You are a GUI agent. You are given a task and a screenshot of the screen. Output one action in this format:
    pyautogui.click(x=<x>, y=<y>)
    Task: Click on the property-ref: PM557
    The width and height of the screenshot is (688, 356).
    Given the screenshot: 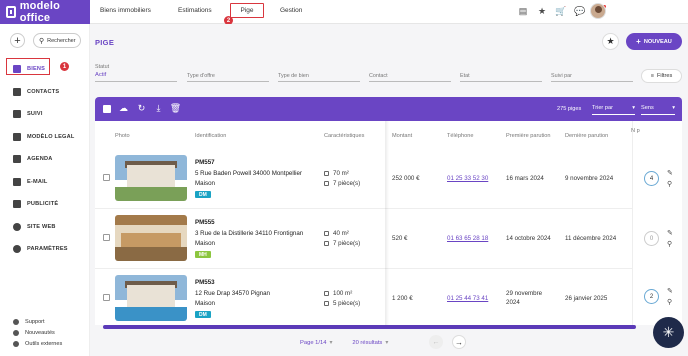 What is the action you would take?
    pyautogui.click(x=205, y=162)
    